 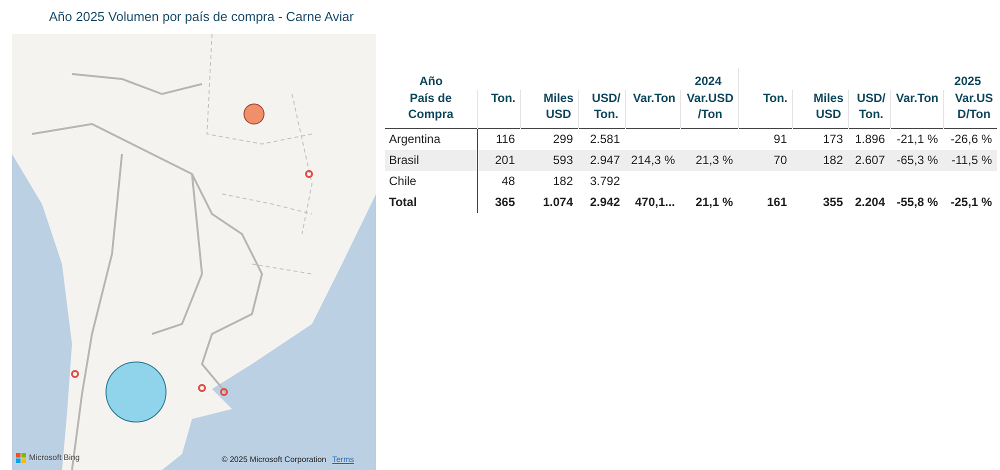 I want to click on total-cell-text: -25,1 %, so click(x=971, y=202).